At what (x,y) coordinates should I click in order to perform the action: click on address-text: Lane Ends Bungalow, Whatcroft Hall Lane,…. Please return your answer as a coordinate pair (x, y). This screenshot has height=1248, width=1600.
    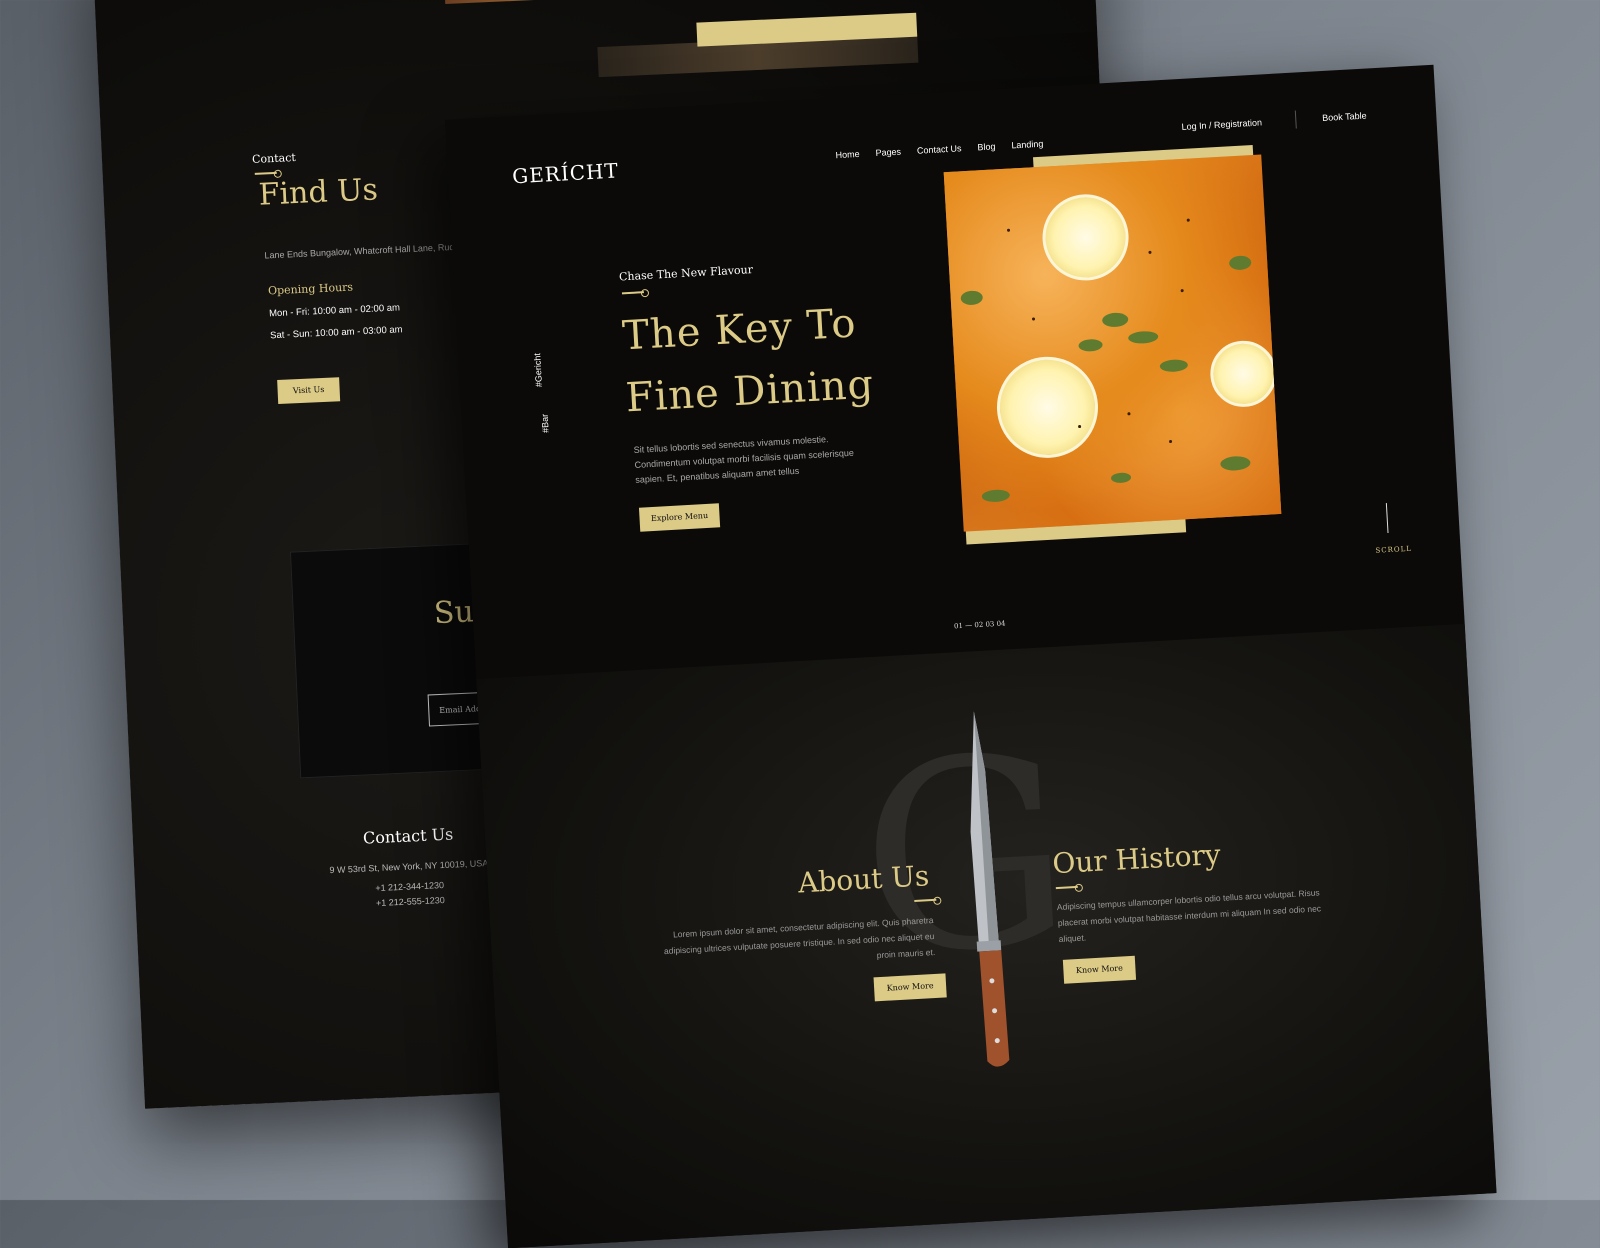
    Looking at the image, I should click on (364, 251).